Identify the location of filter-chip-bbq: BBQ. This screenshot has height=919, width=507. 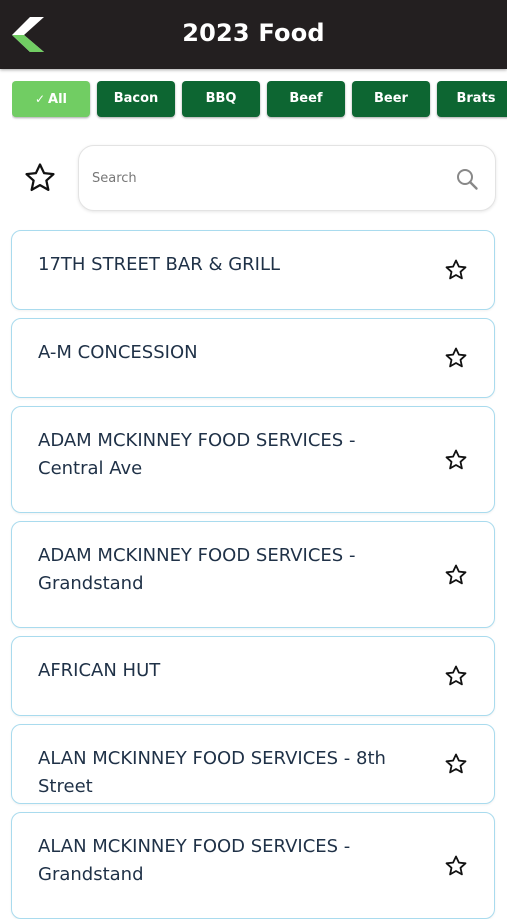
(221, 99).